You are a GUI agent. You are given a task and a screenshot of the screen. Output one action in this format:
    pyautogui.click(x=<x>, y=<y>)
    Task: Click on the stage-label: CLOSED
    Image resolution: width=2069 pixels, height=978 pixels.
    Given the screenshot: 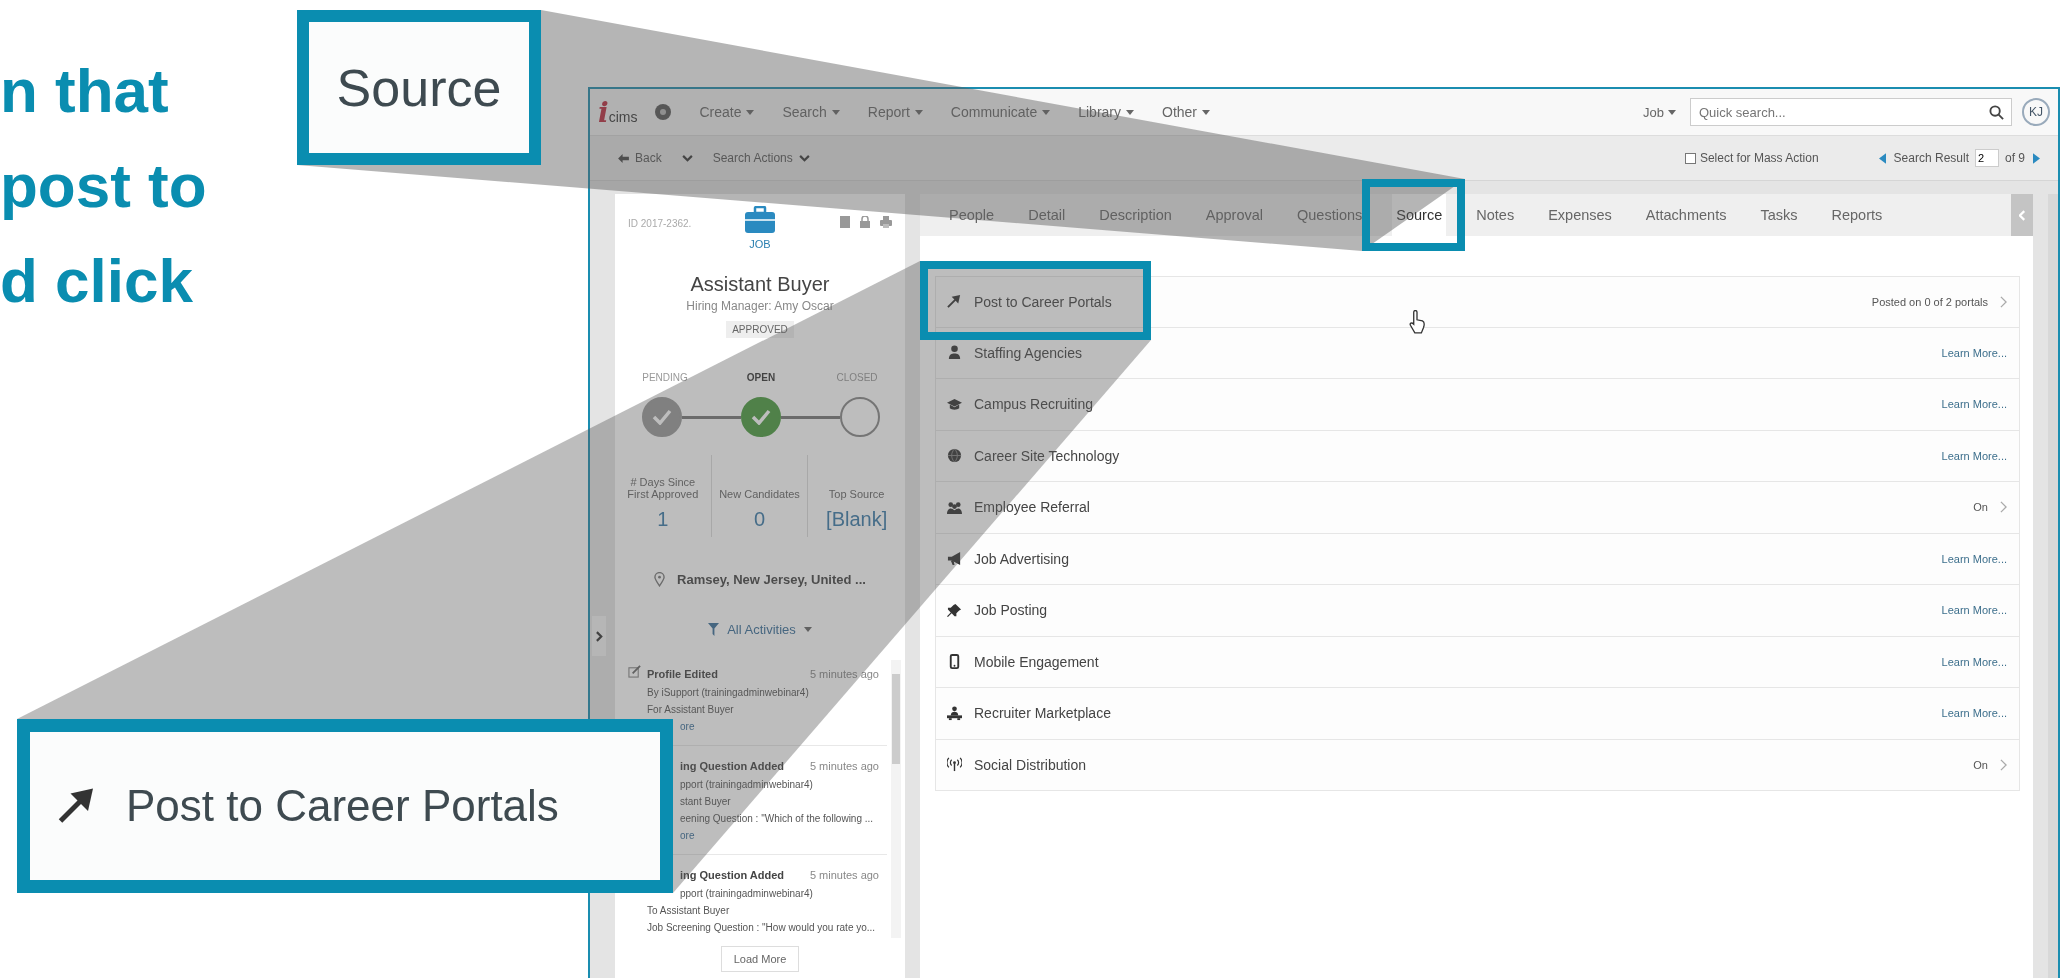 What is the action you would take?
    pyautogui.click(x=857, y=377)
    